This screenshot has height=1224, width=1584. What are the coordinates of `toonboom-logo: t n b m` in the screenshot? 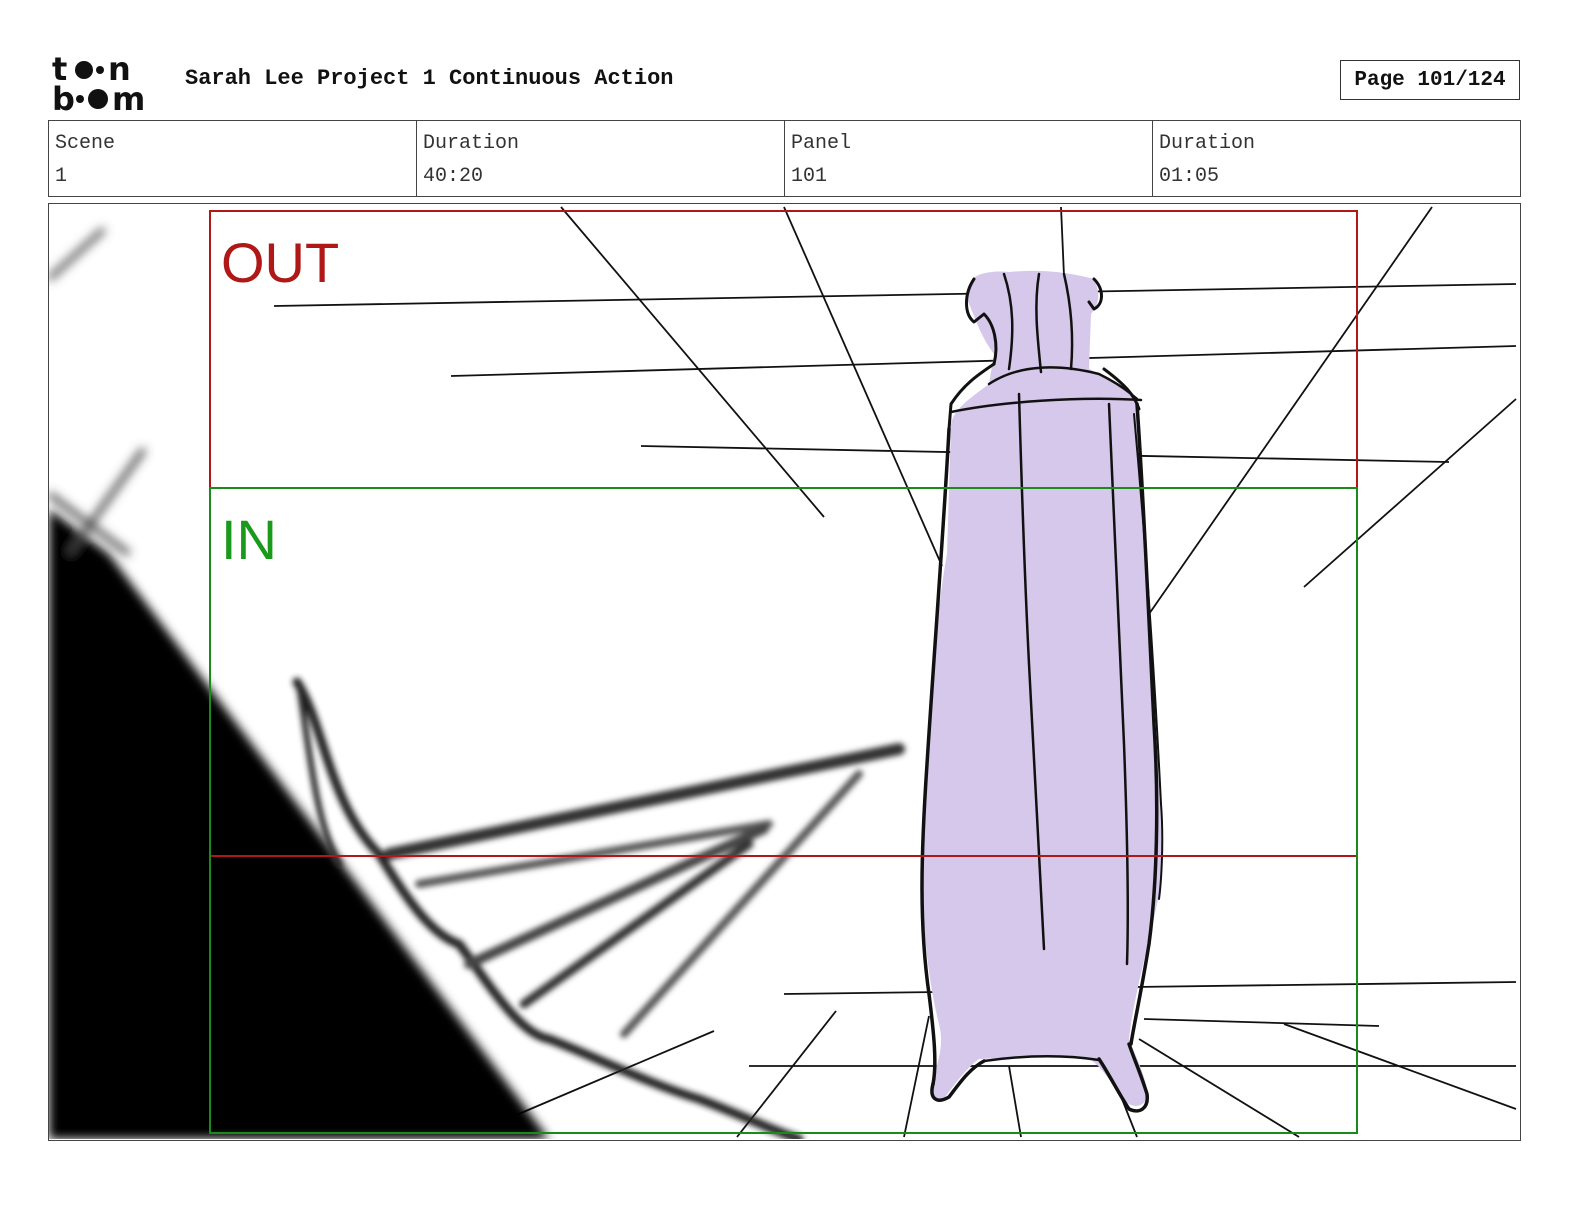 It's located at (107, 84).